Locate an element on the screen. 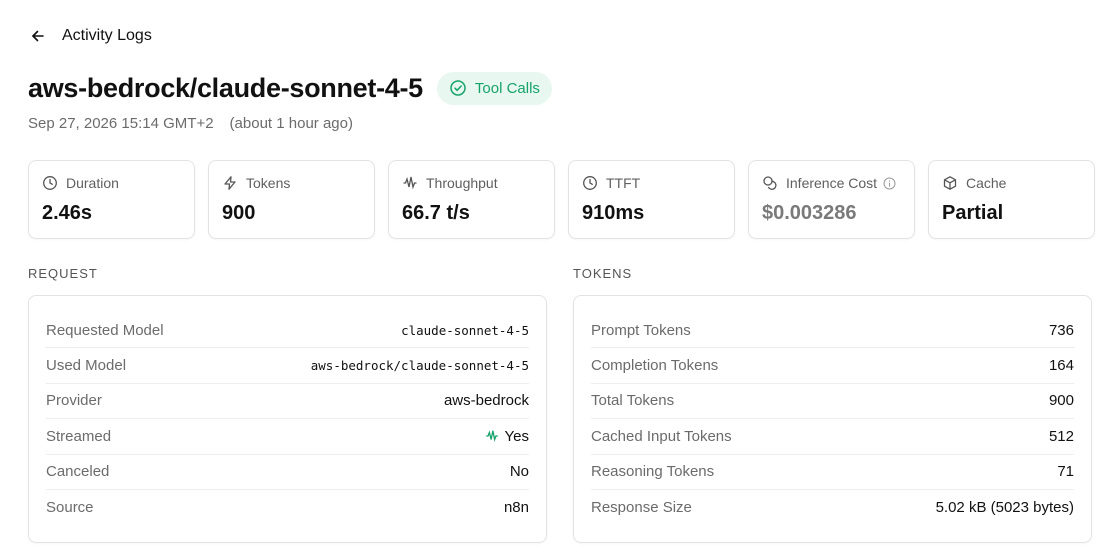  row-value: 512 is located at coordinates (1061, 436).